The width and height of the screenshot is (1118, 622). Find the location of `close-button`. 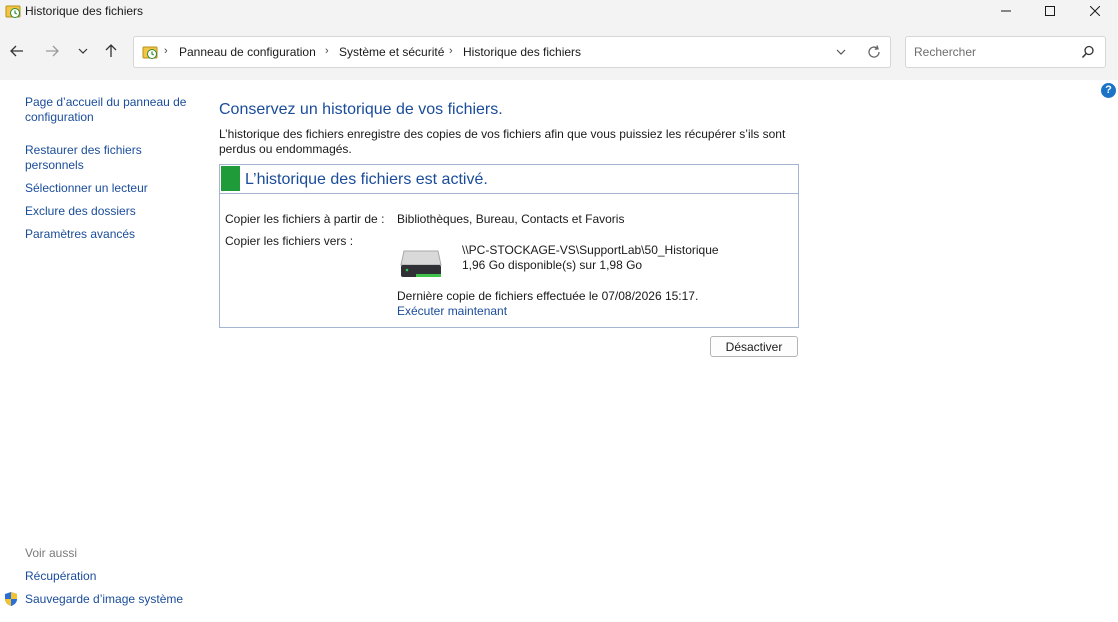

close-button is located at coordinates (1095, 11).